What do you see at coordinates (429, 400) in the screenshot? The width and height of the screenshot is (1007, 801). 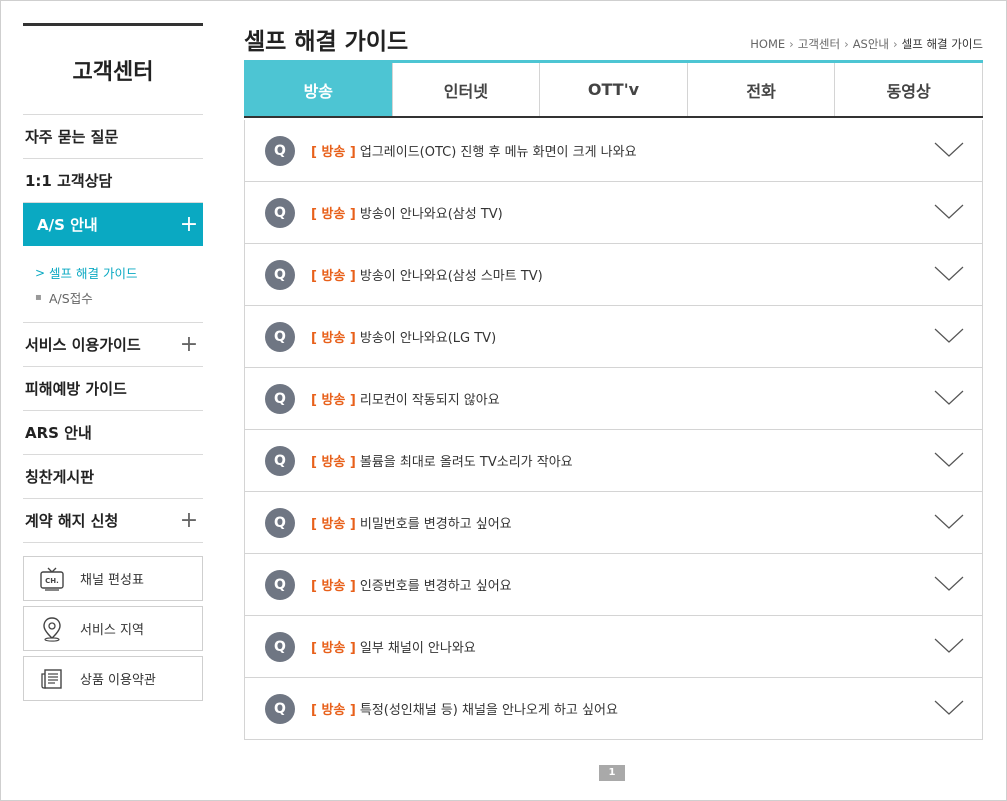 I see `faq-question: 리모컨이 작동되지 않아요` at bounding box center [429, 400].